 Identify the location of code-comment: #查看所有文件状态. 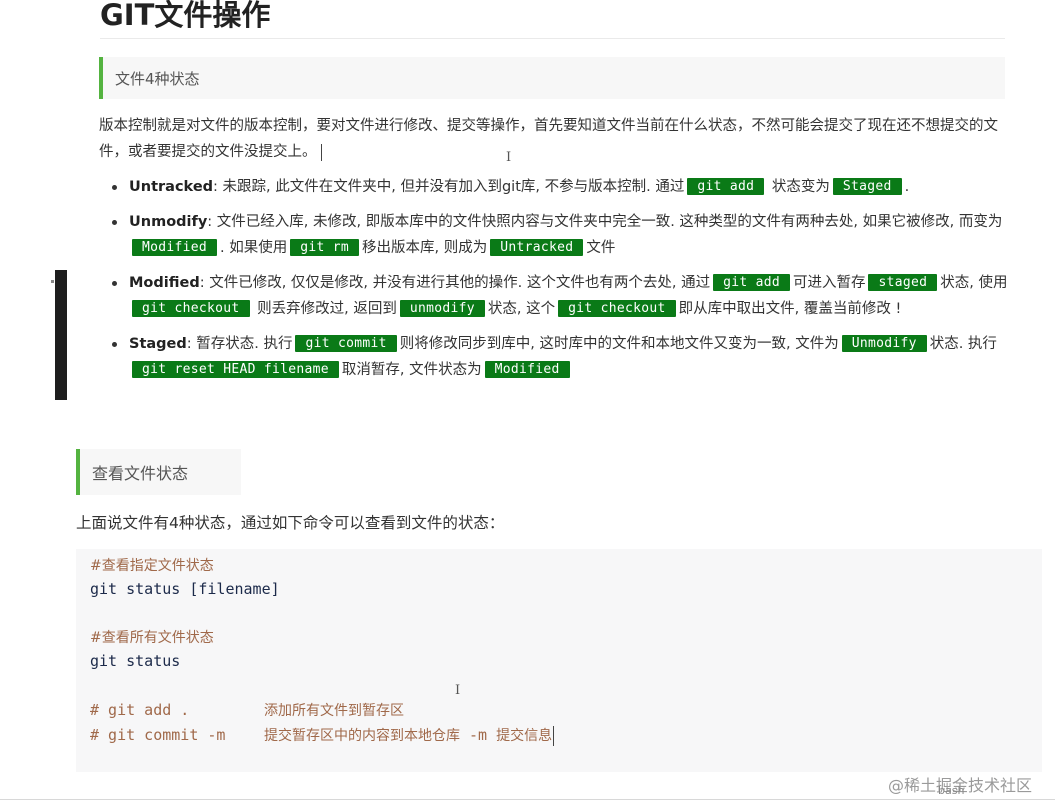
(152, 638).